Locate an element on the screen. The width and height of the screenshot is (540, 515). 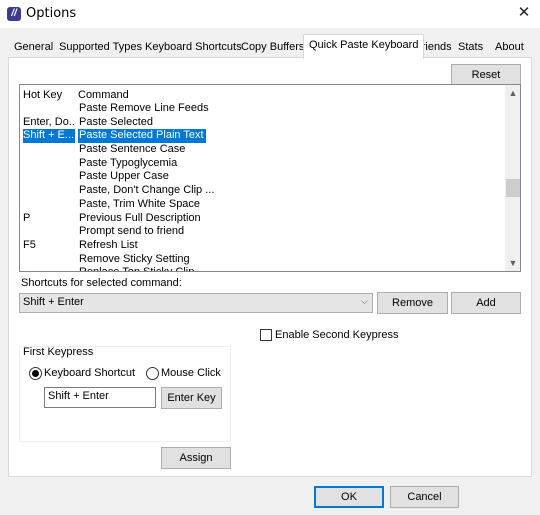
row-command: Paste Sentence Case is located at coordinates (132, 149).